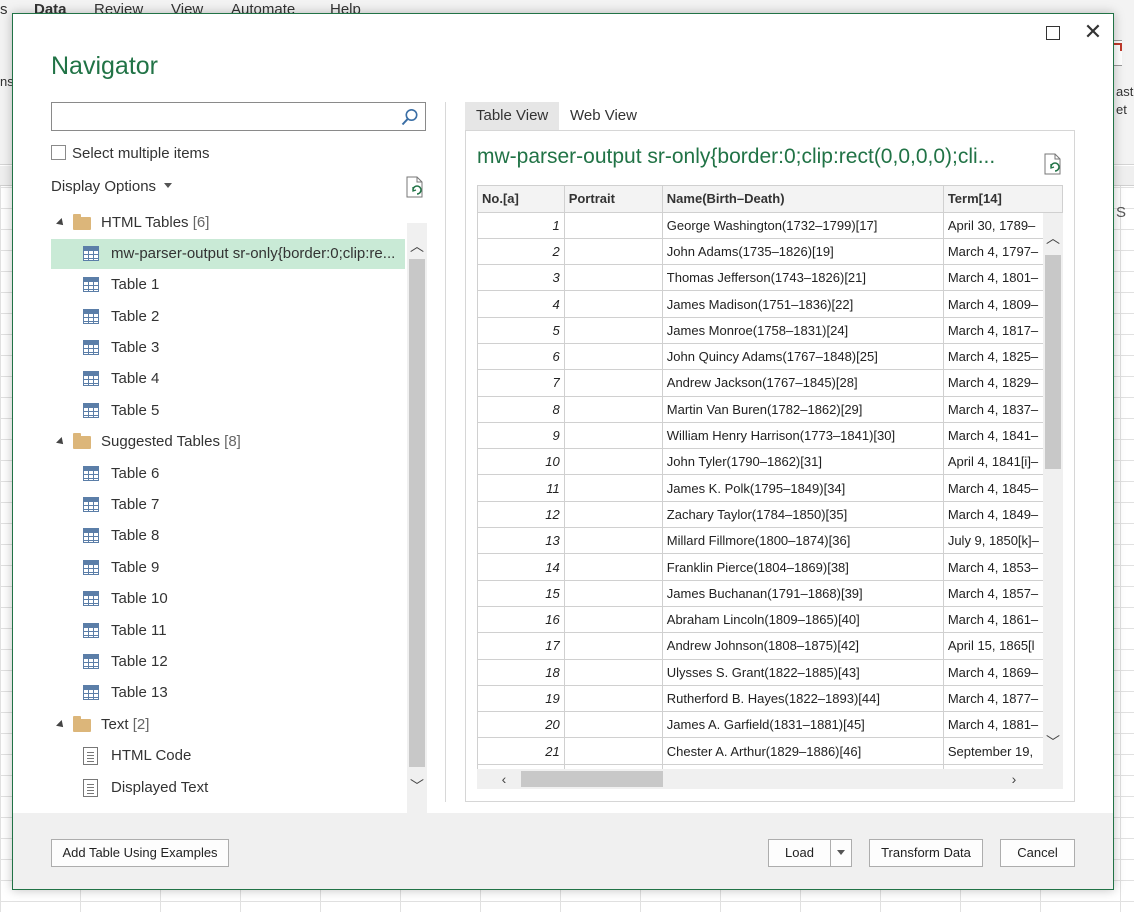 The width and height of the screenshot is (1134, 912). Describe the element at coordinates (228, 285) in the screenshot. I see `tree-item-table-1: Table 1` at that location.